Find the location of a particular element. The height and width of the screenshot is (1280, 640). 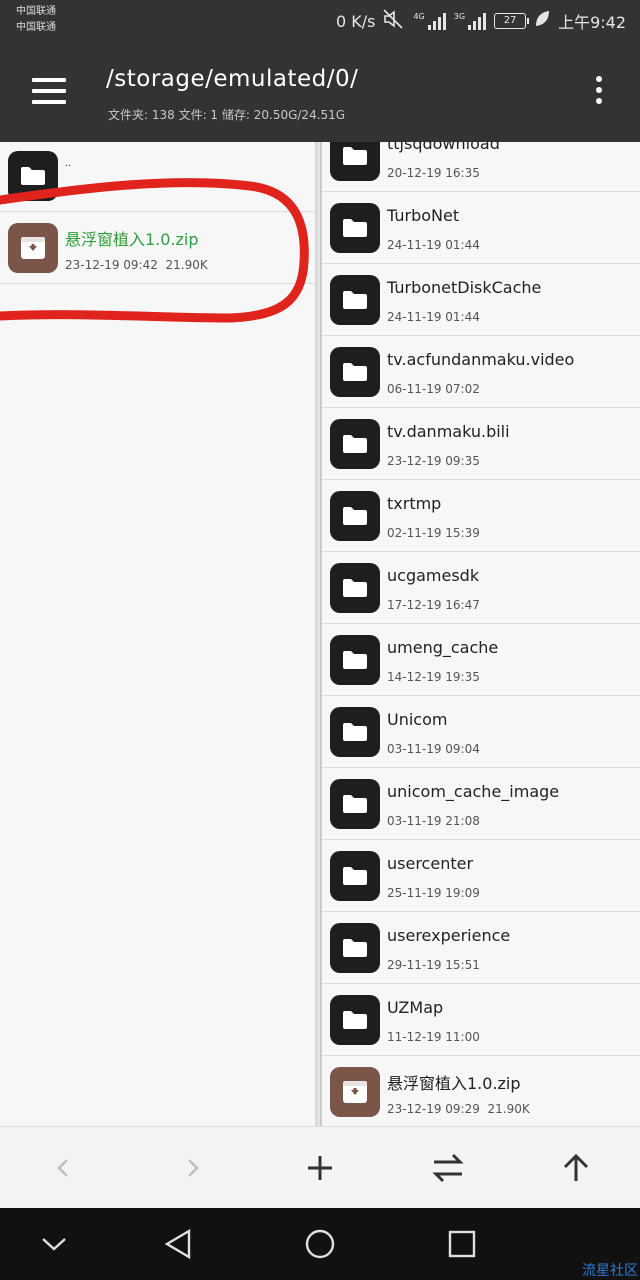

item-date: 29-11-19 15:51 is located at coordinates (433, 965).